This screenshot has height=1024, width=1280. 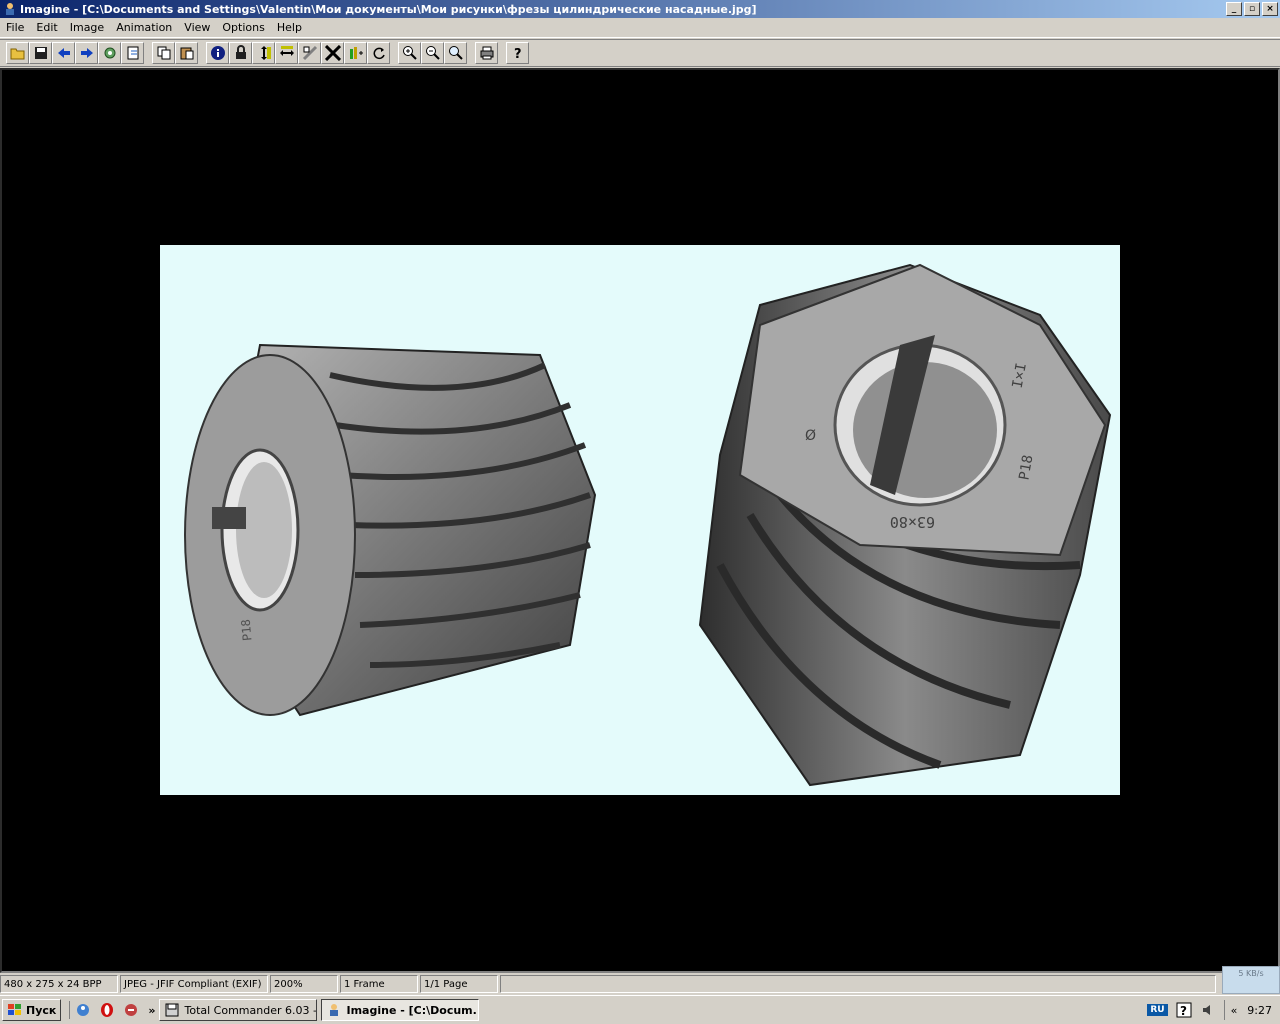 I want to click on quick-launch: », so click(x=112, y=1010).